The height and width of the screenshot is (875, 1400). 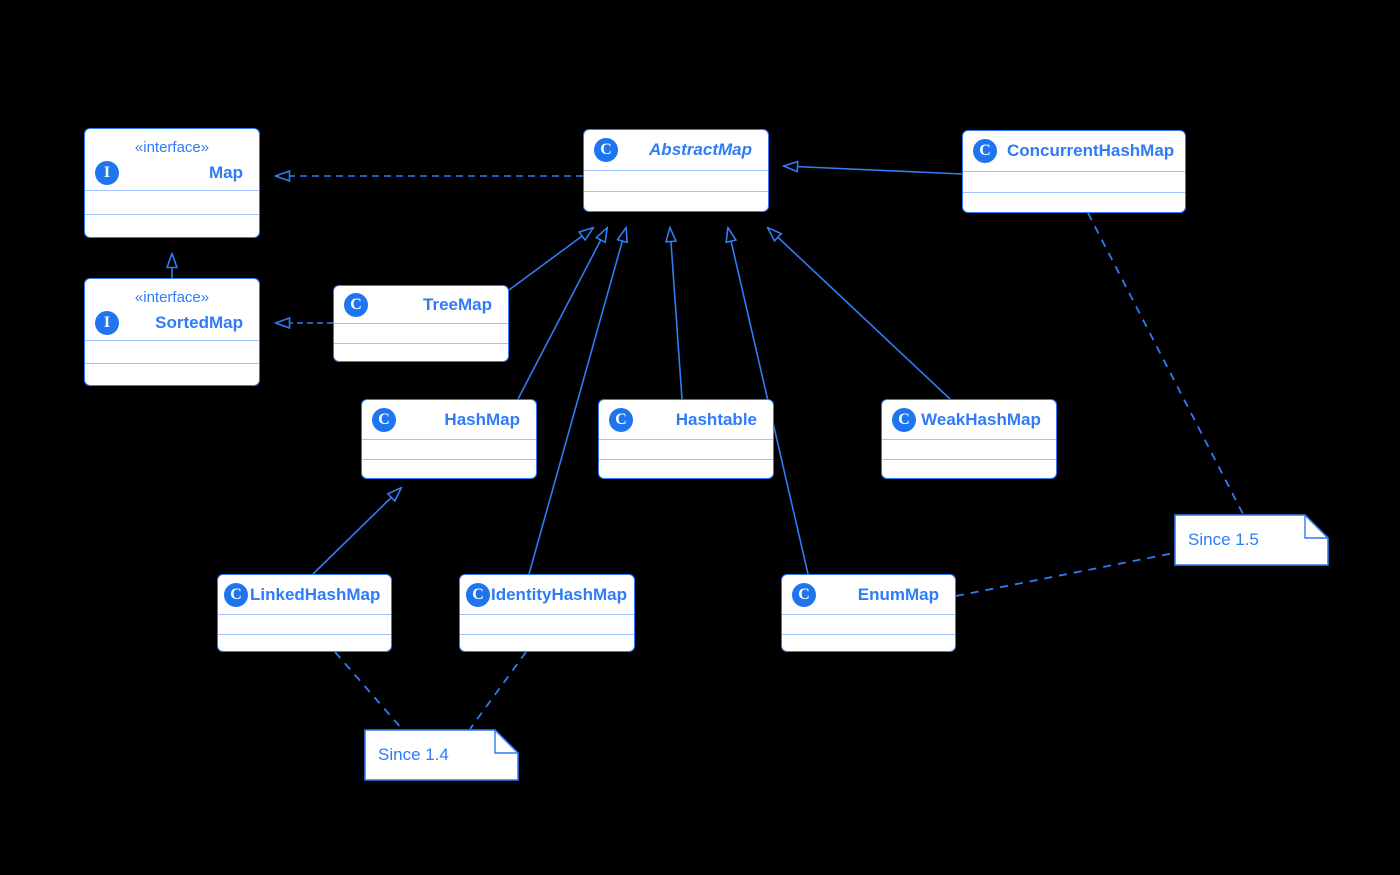 I want to click on note-text: Since 1.4, so click(x=413, y=754).